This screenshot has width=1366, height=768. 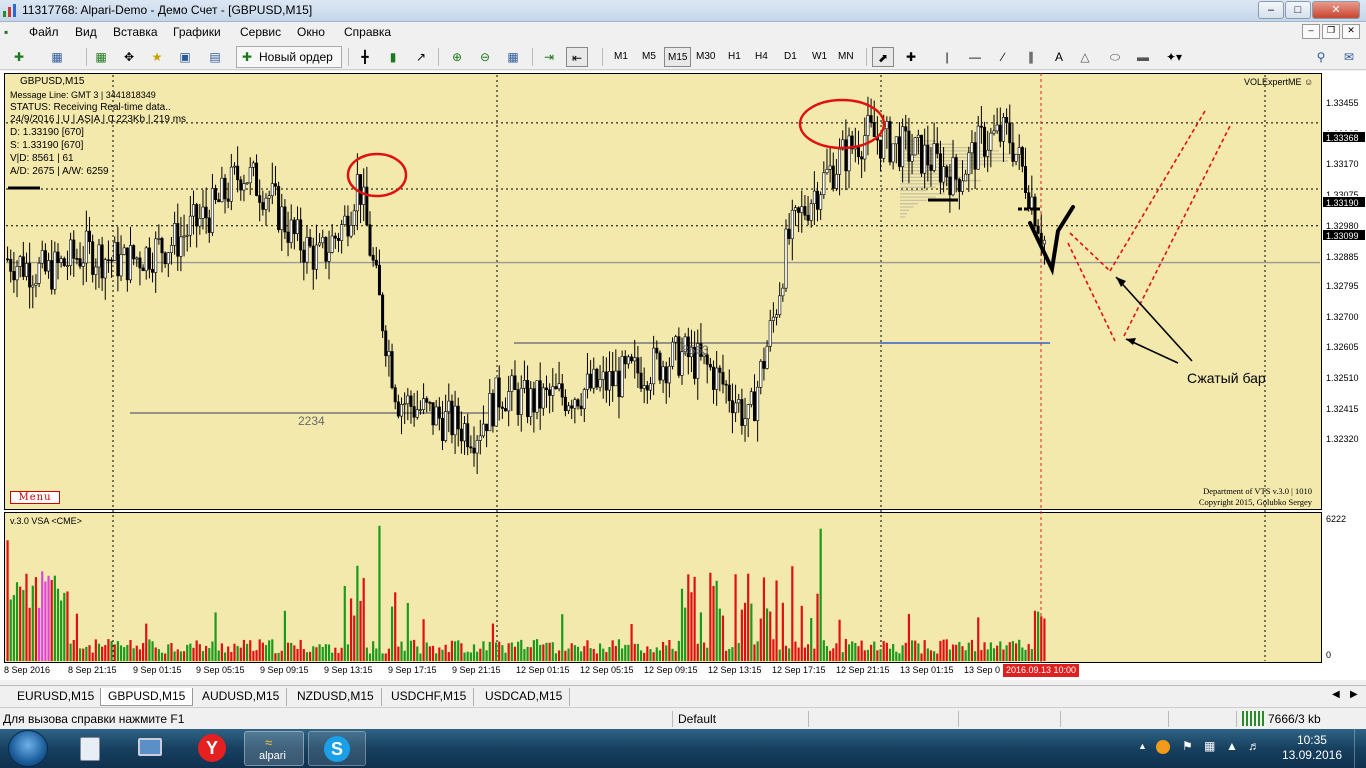 I want to click on timeframe-h4: H4, so click(x=761, y=57).